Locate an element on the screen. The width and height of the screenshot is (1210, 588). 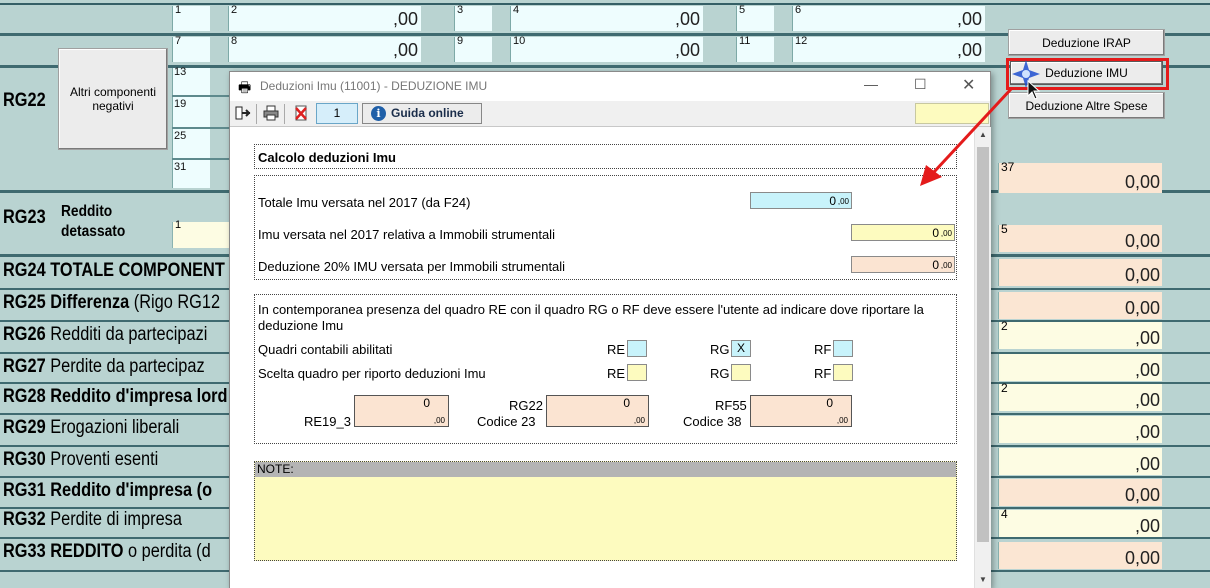
print-icon is located at coordinates (271, 113).